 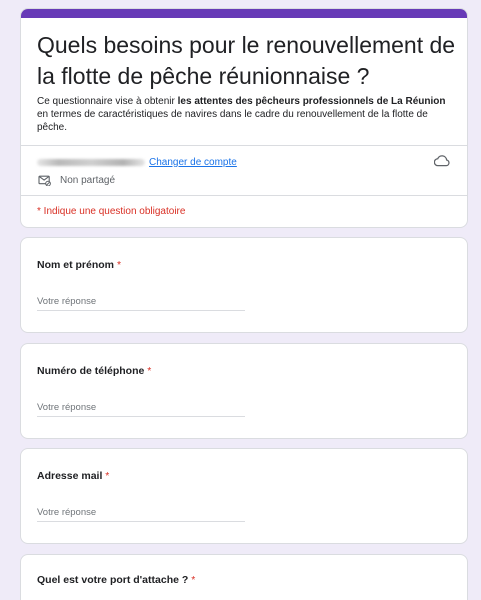 I want to click on question-label: Numéro de téléphone *, so click(x=94, y=371).